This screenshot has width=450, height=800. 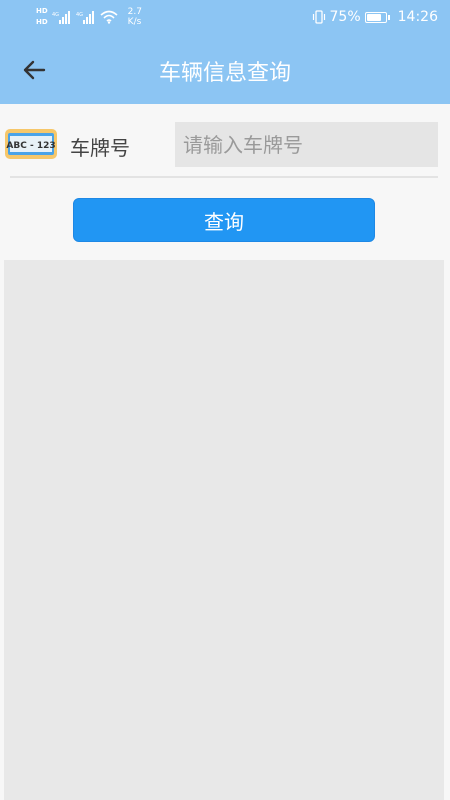 I want to click on plate-number-label: 车牌号, so click(x=100, y=148).